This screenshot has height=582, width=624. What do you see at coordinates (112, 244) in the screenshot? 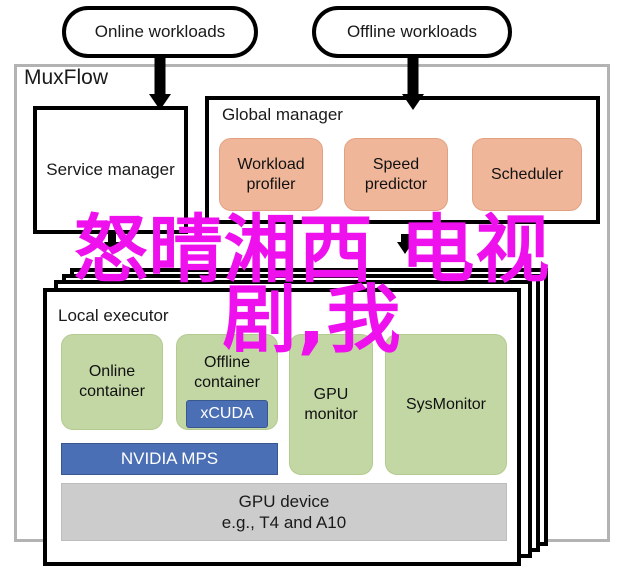
I see `arrow-service-manager-to-local-executor` at bounding box center [112, 244].